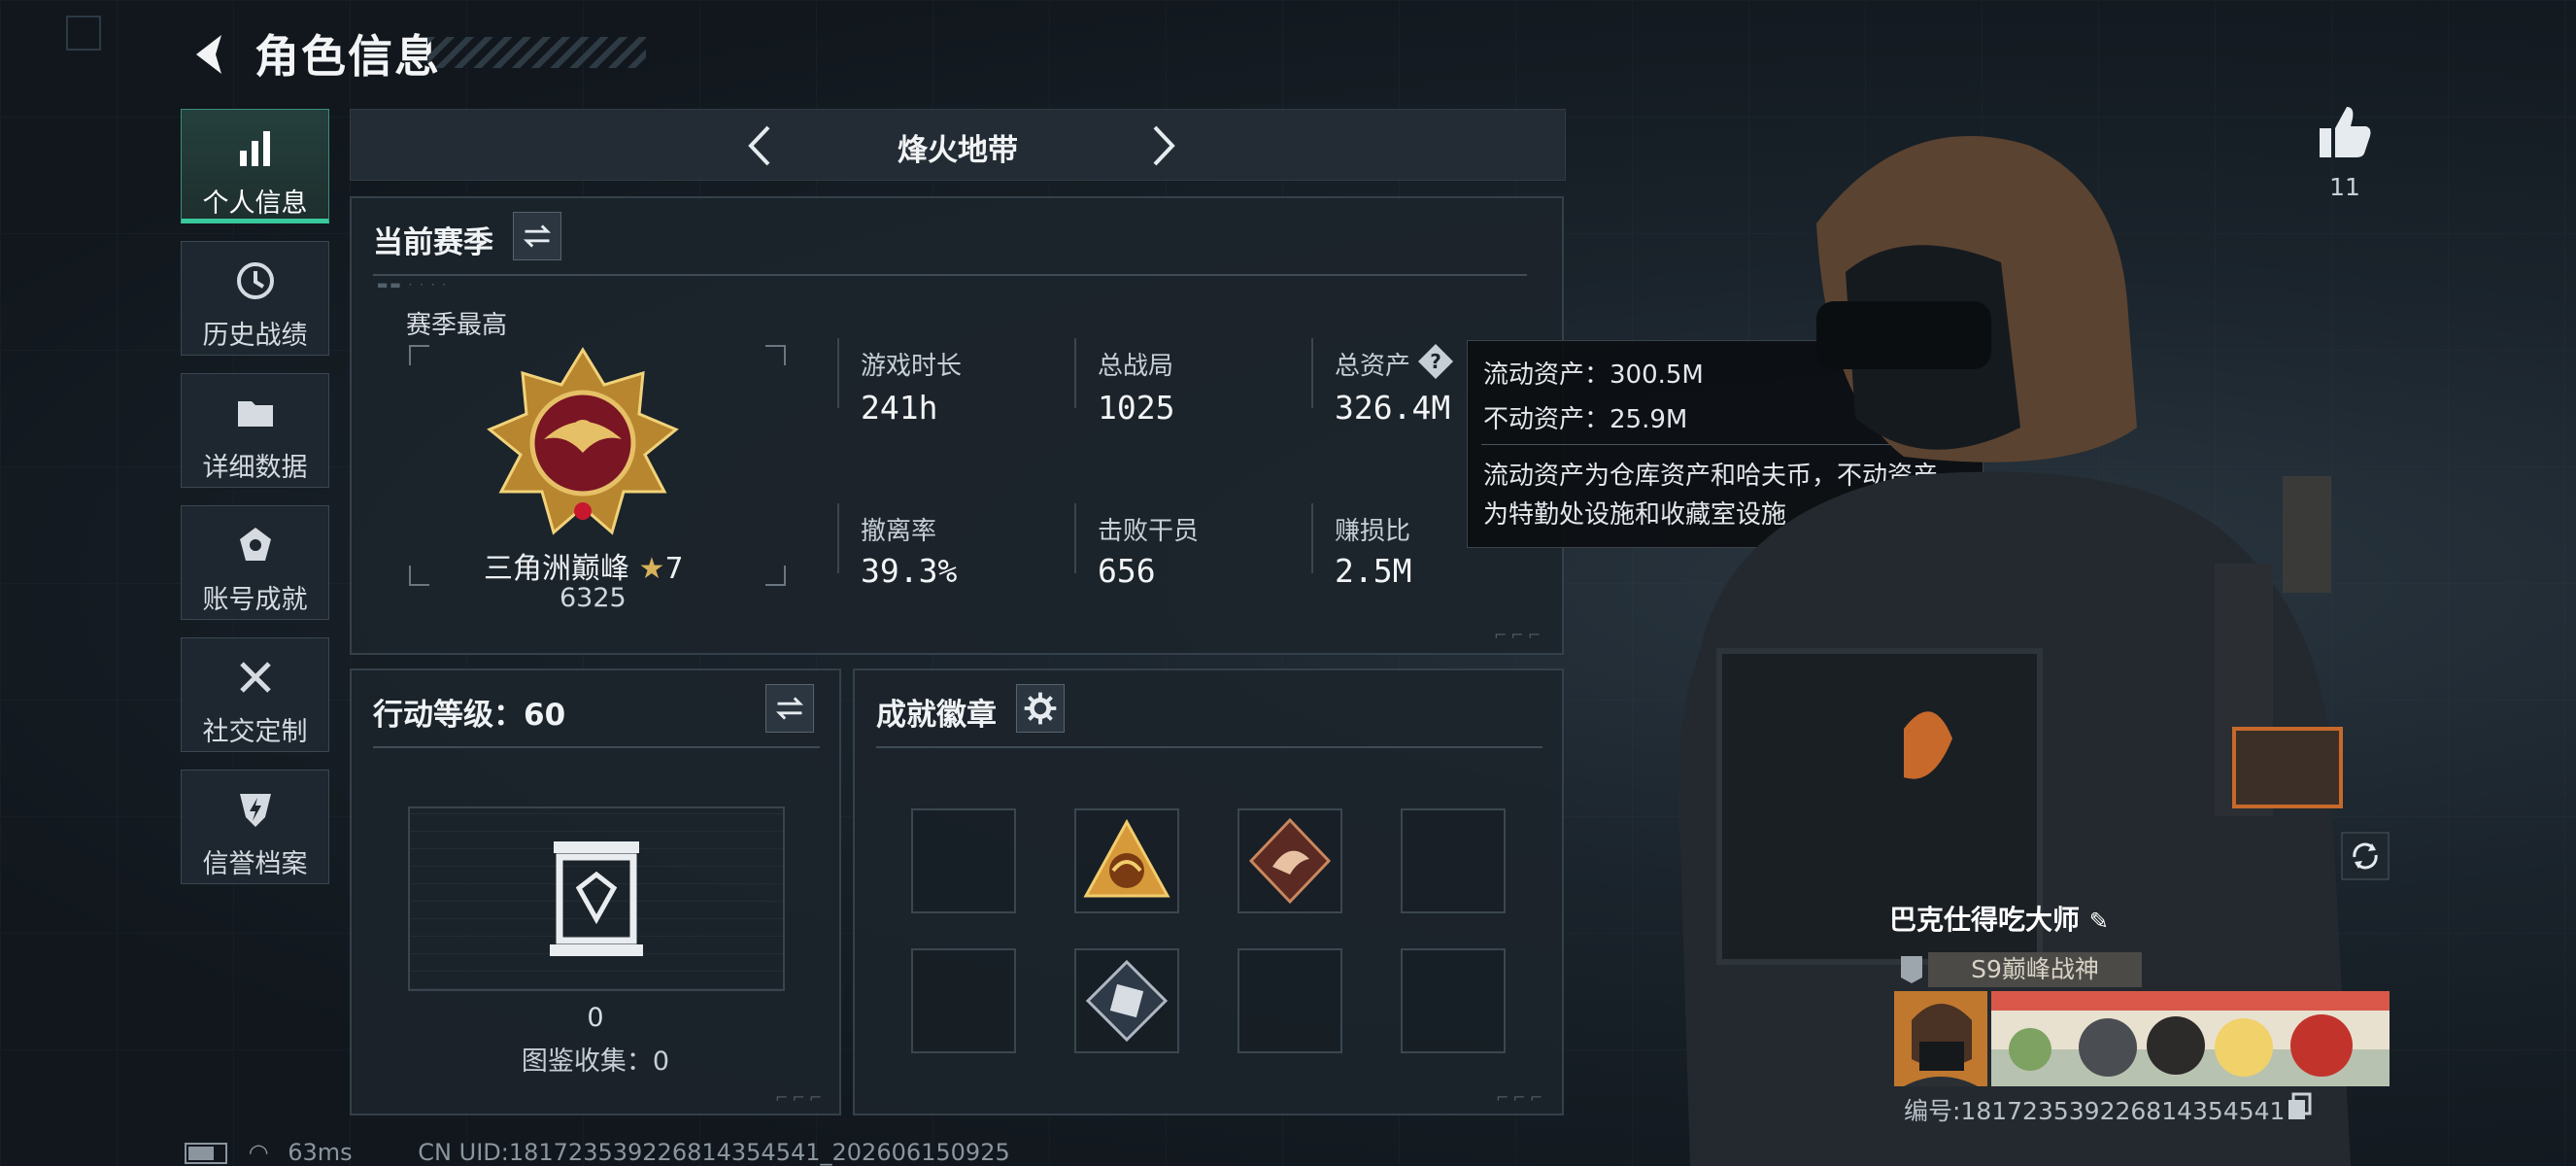 The width and height of the screenshot is (2576, 1166). What do you see at coordinates (1373, 366) in the screenshot?
I see `stat-label: 总资产` at bounding box center [1373, 366].